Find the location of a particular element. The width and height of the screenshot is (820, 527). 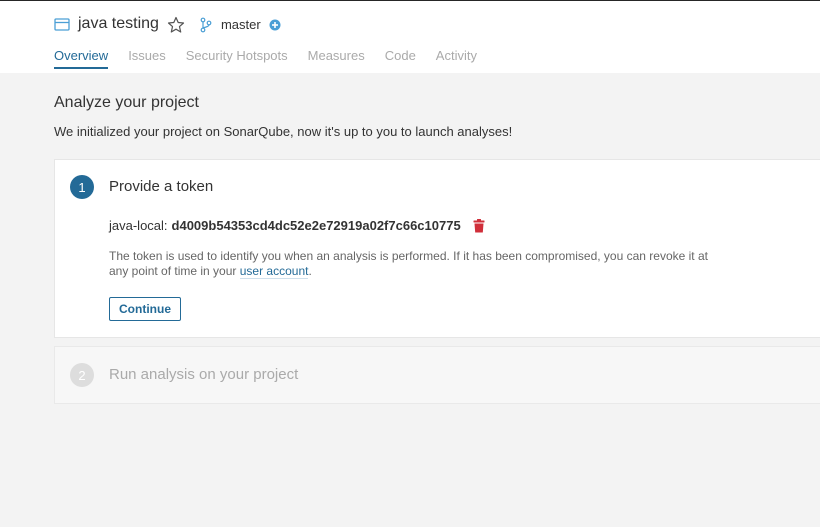

user-account-link: user account is located at coordinates (274, 271).